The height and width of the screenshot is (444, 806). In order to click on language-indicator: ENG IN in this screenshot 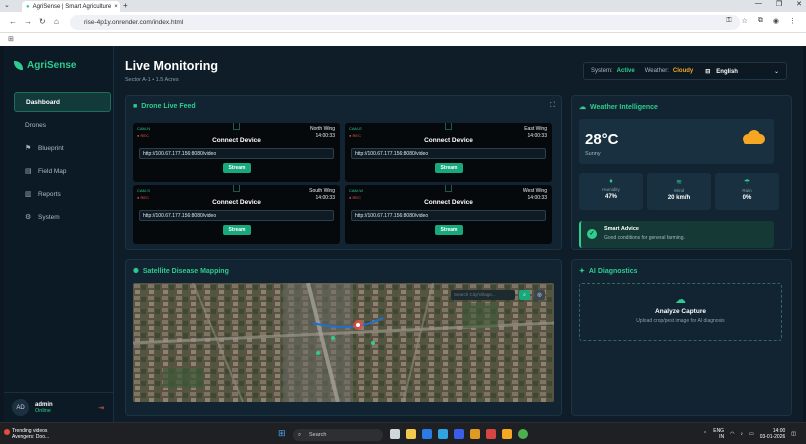, I will do `click(718, 434)`.